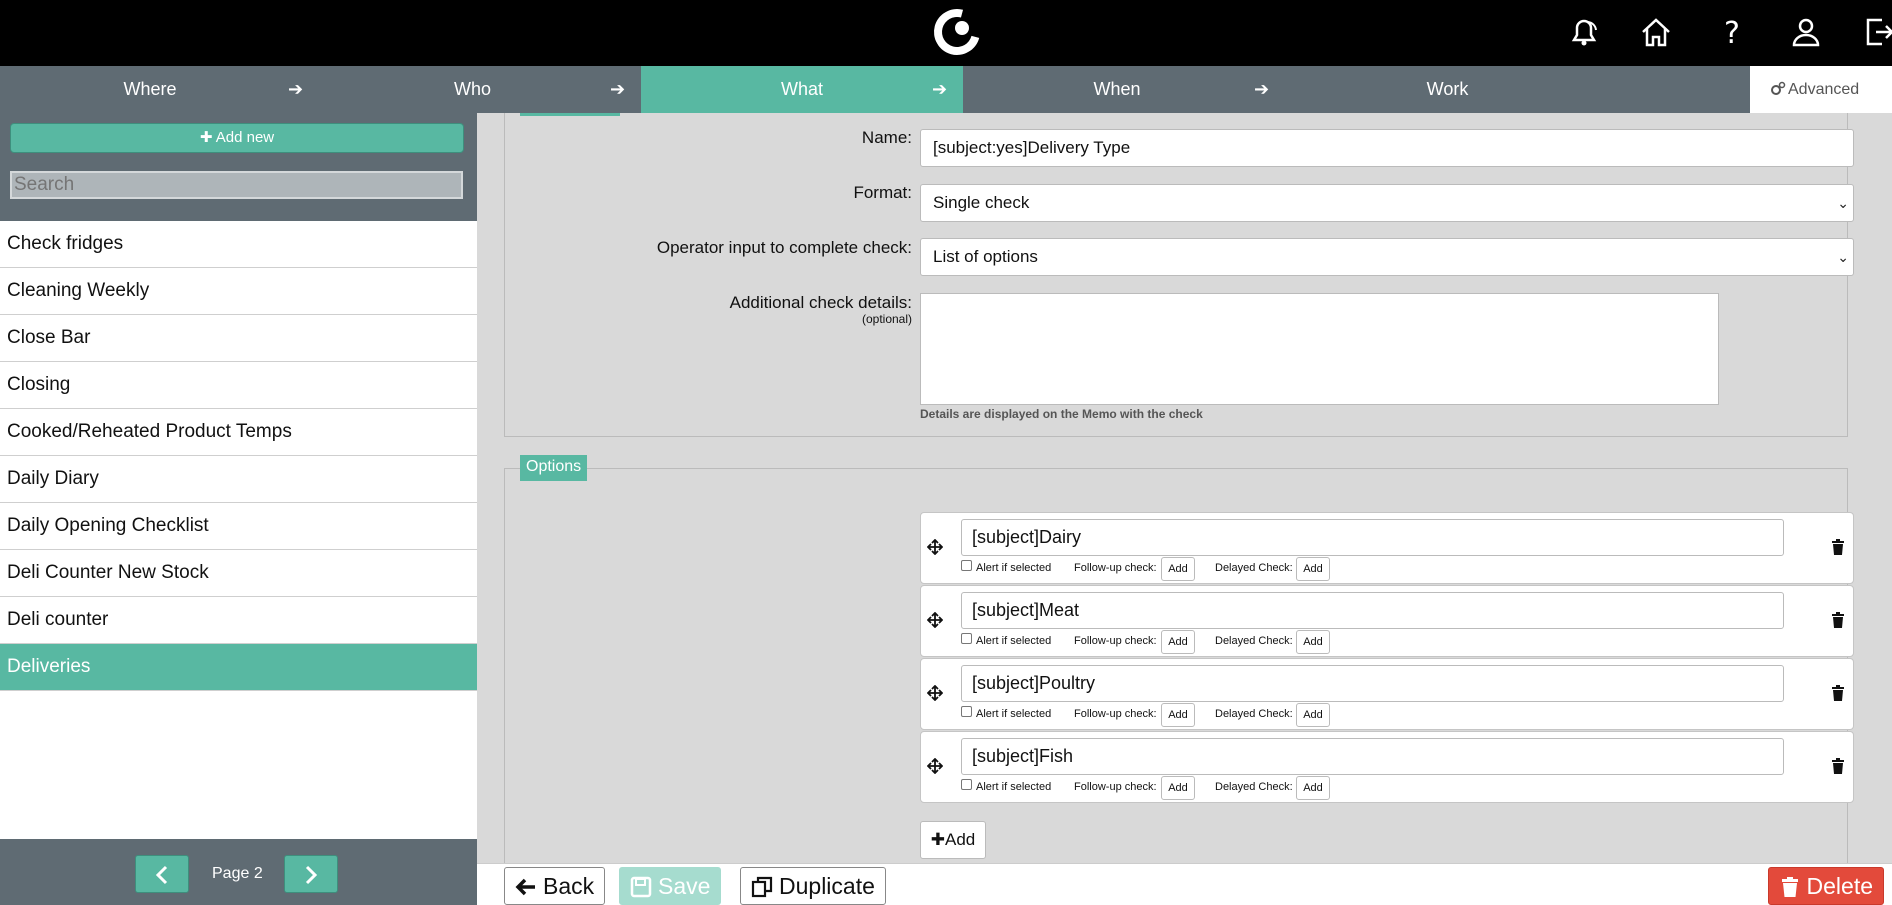 The width and height of the screenshot is (1892, 905). I want to click on save-label: Save, so click(684, 886).